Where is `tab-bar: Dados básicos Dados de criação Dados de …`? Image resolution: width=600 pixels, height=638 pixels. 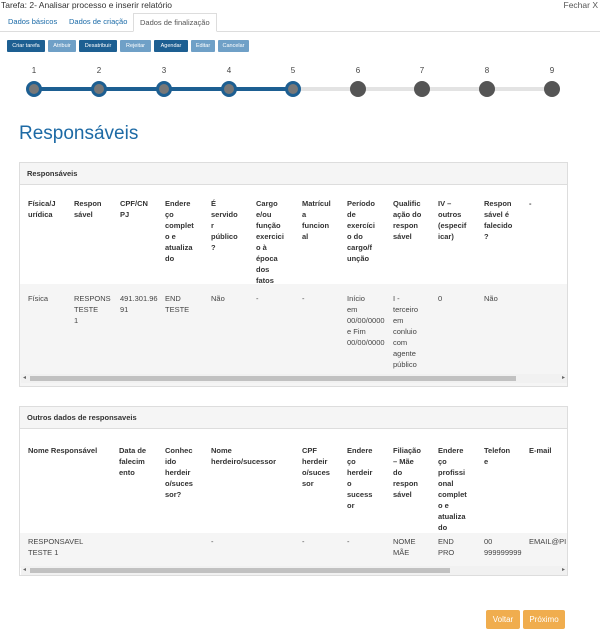
tab-bar: Dados básicos Dados de criação Dados de … is located at coordinates (300, 21).